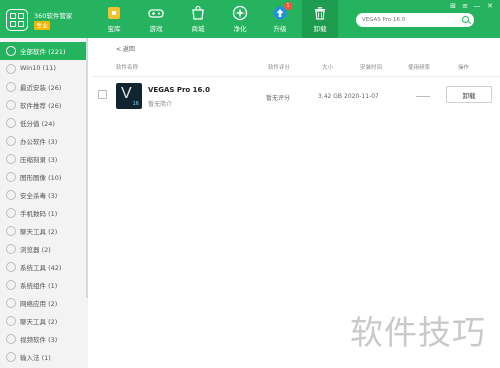 The image size is (500, 368). Describe the element at coordinates (127, 68) in the screenshot. I see `column-header-name: 软件名称` at that location.